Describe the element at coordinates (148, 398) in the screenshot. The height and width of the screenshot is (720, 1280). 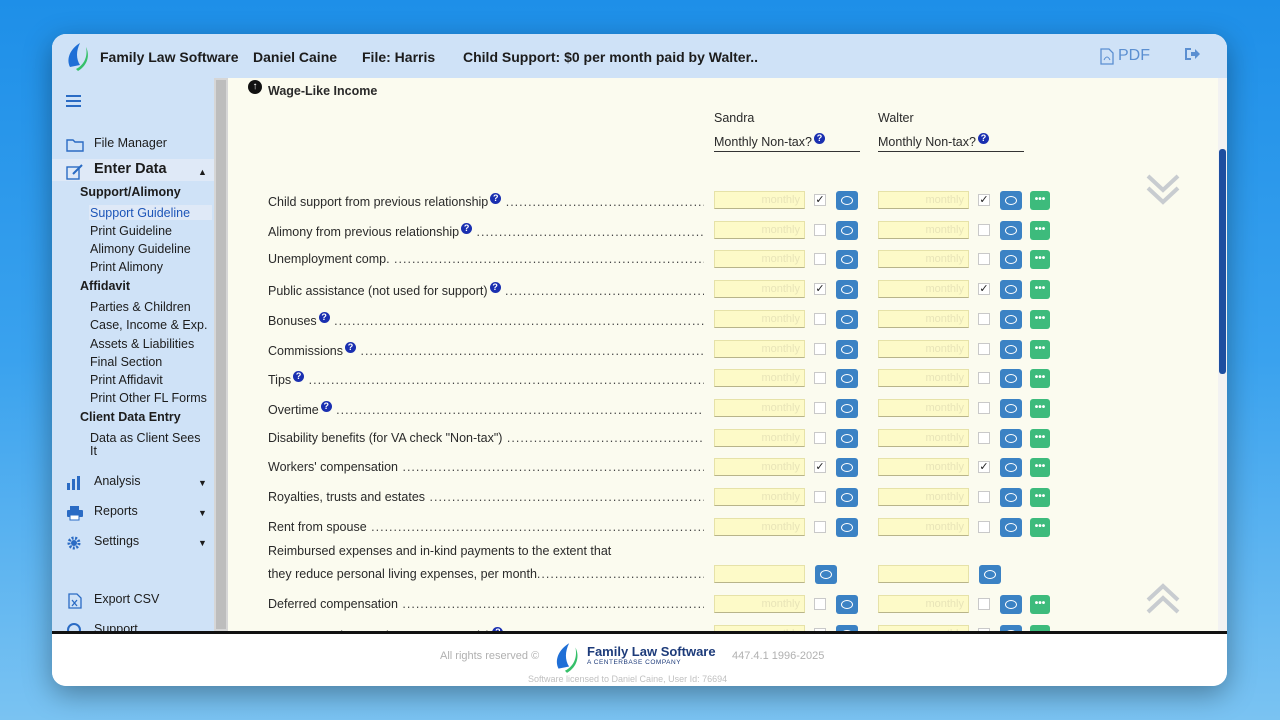
I see `sidebar-item-print-other-forms: Print Other FL Forms` at that location.